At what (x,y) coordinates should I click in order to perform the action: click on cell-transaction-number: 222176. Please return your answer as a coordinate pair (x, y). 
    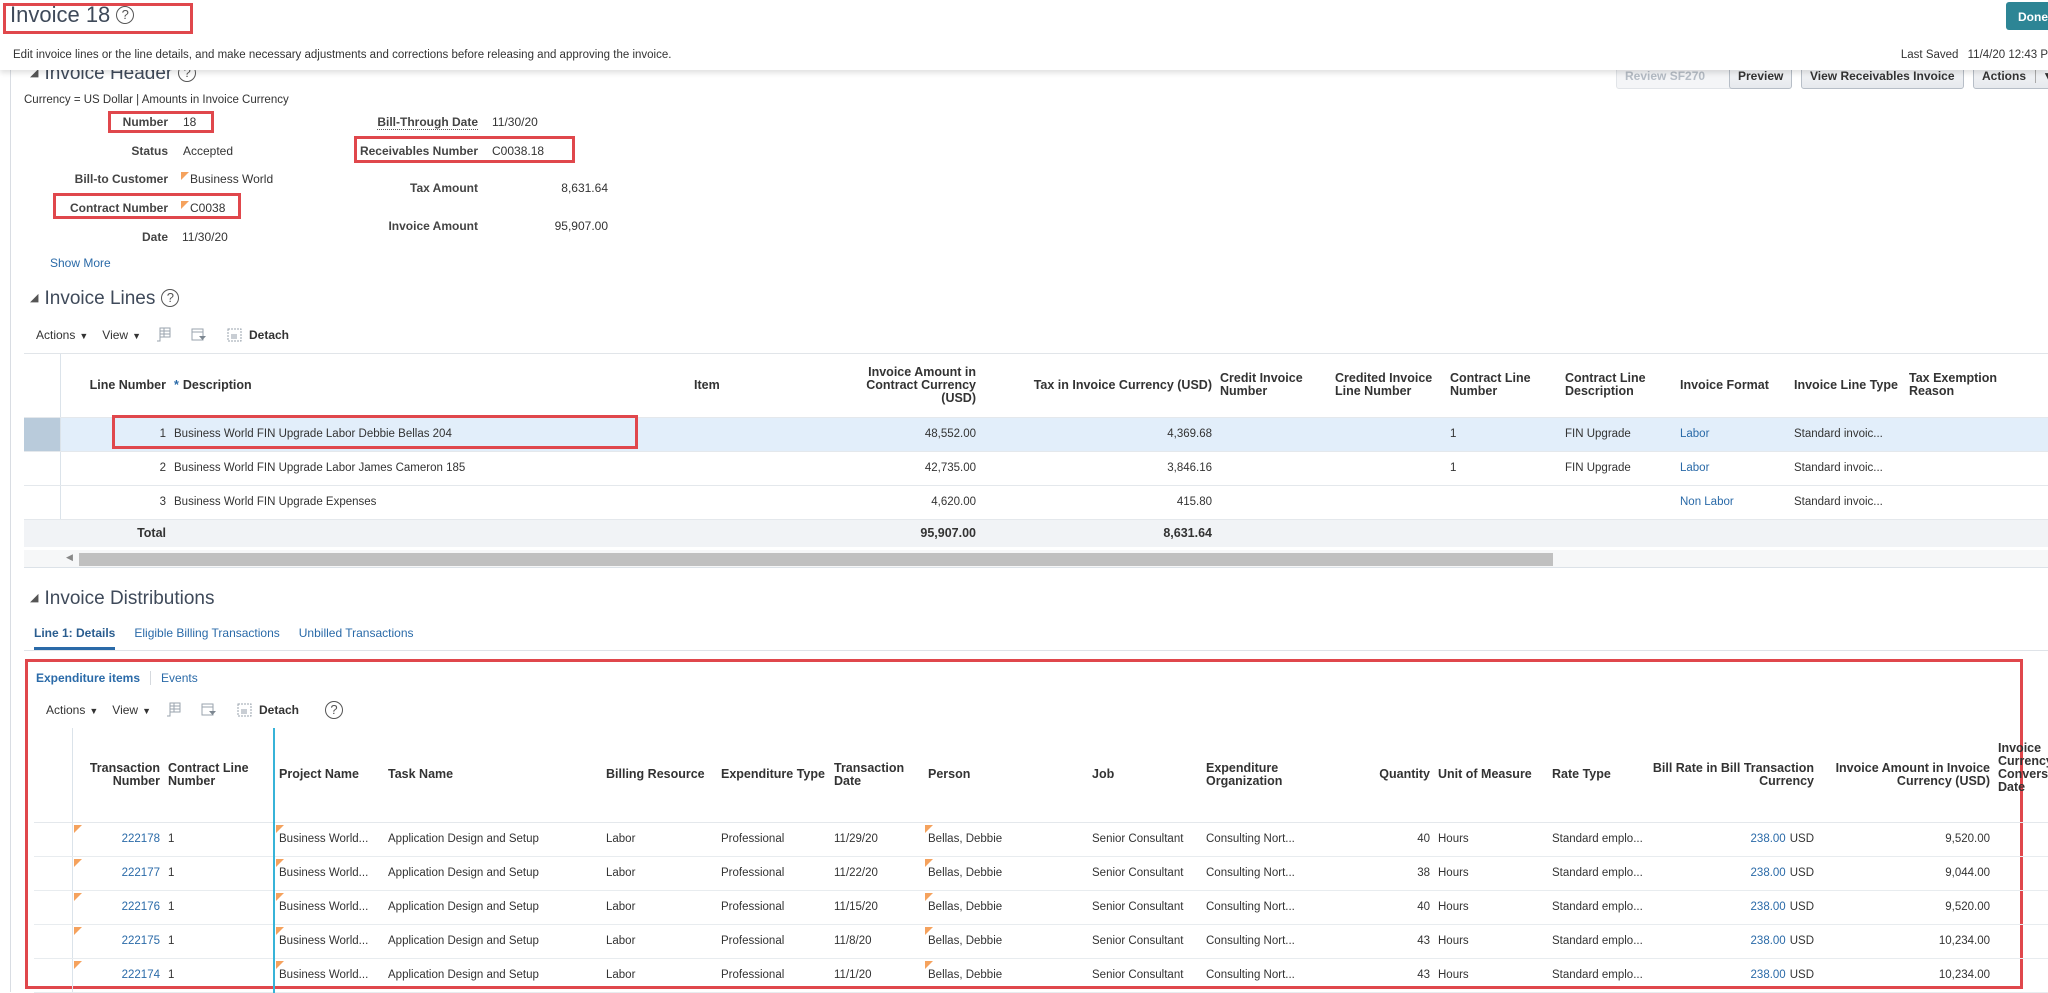
    Looking at the image, I should click on (118, 907).